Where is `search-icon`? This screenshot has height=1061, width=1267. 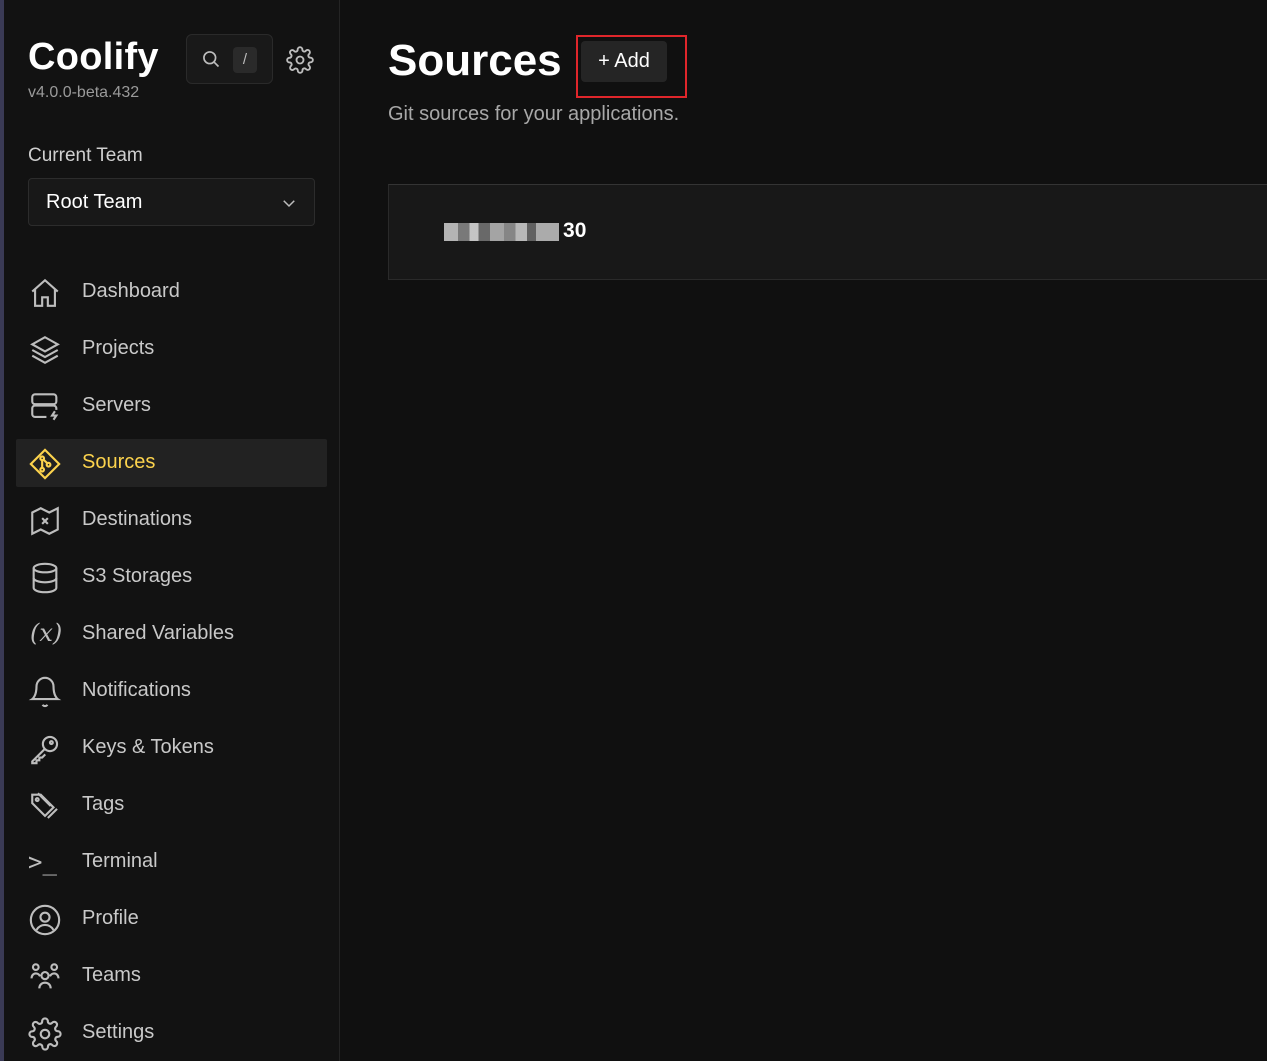 search-icon is located at coordinates (211, 59).